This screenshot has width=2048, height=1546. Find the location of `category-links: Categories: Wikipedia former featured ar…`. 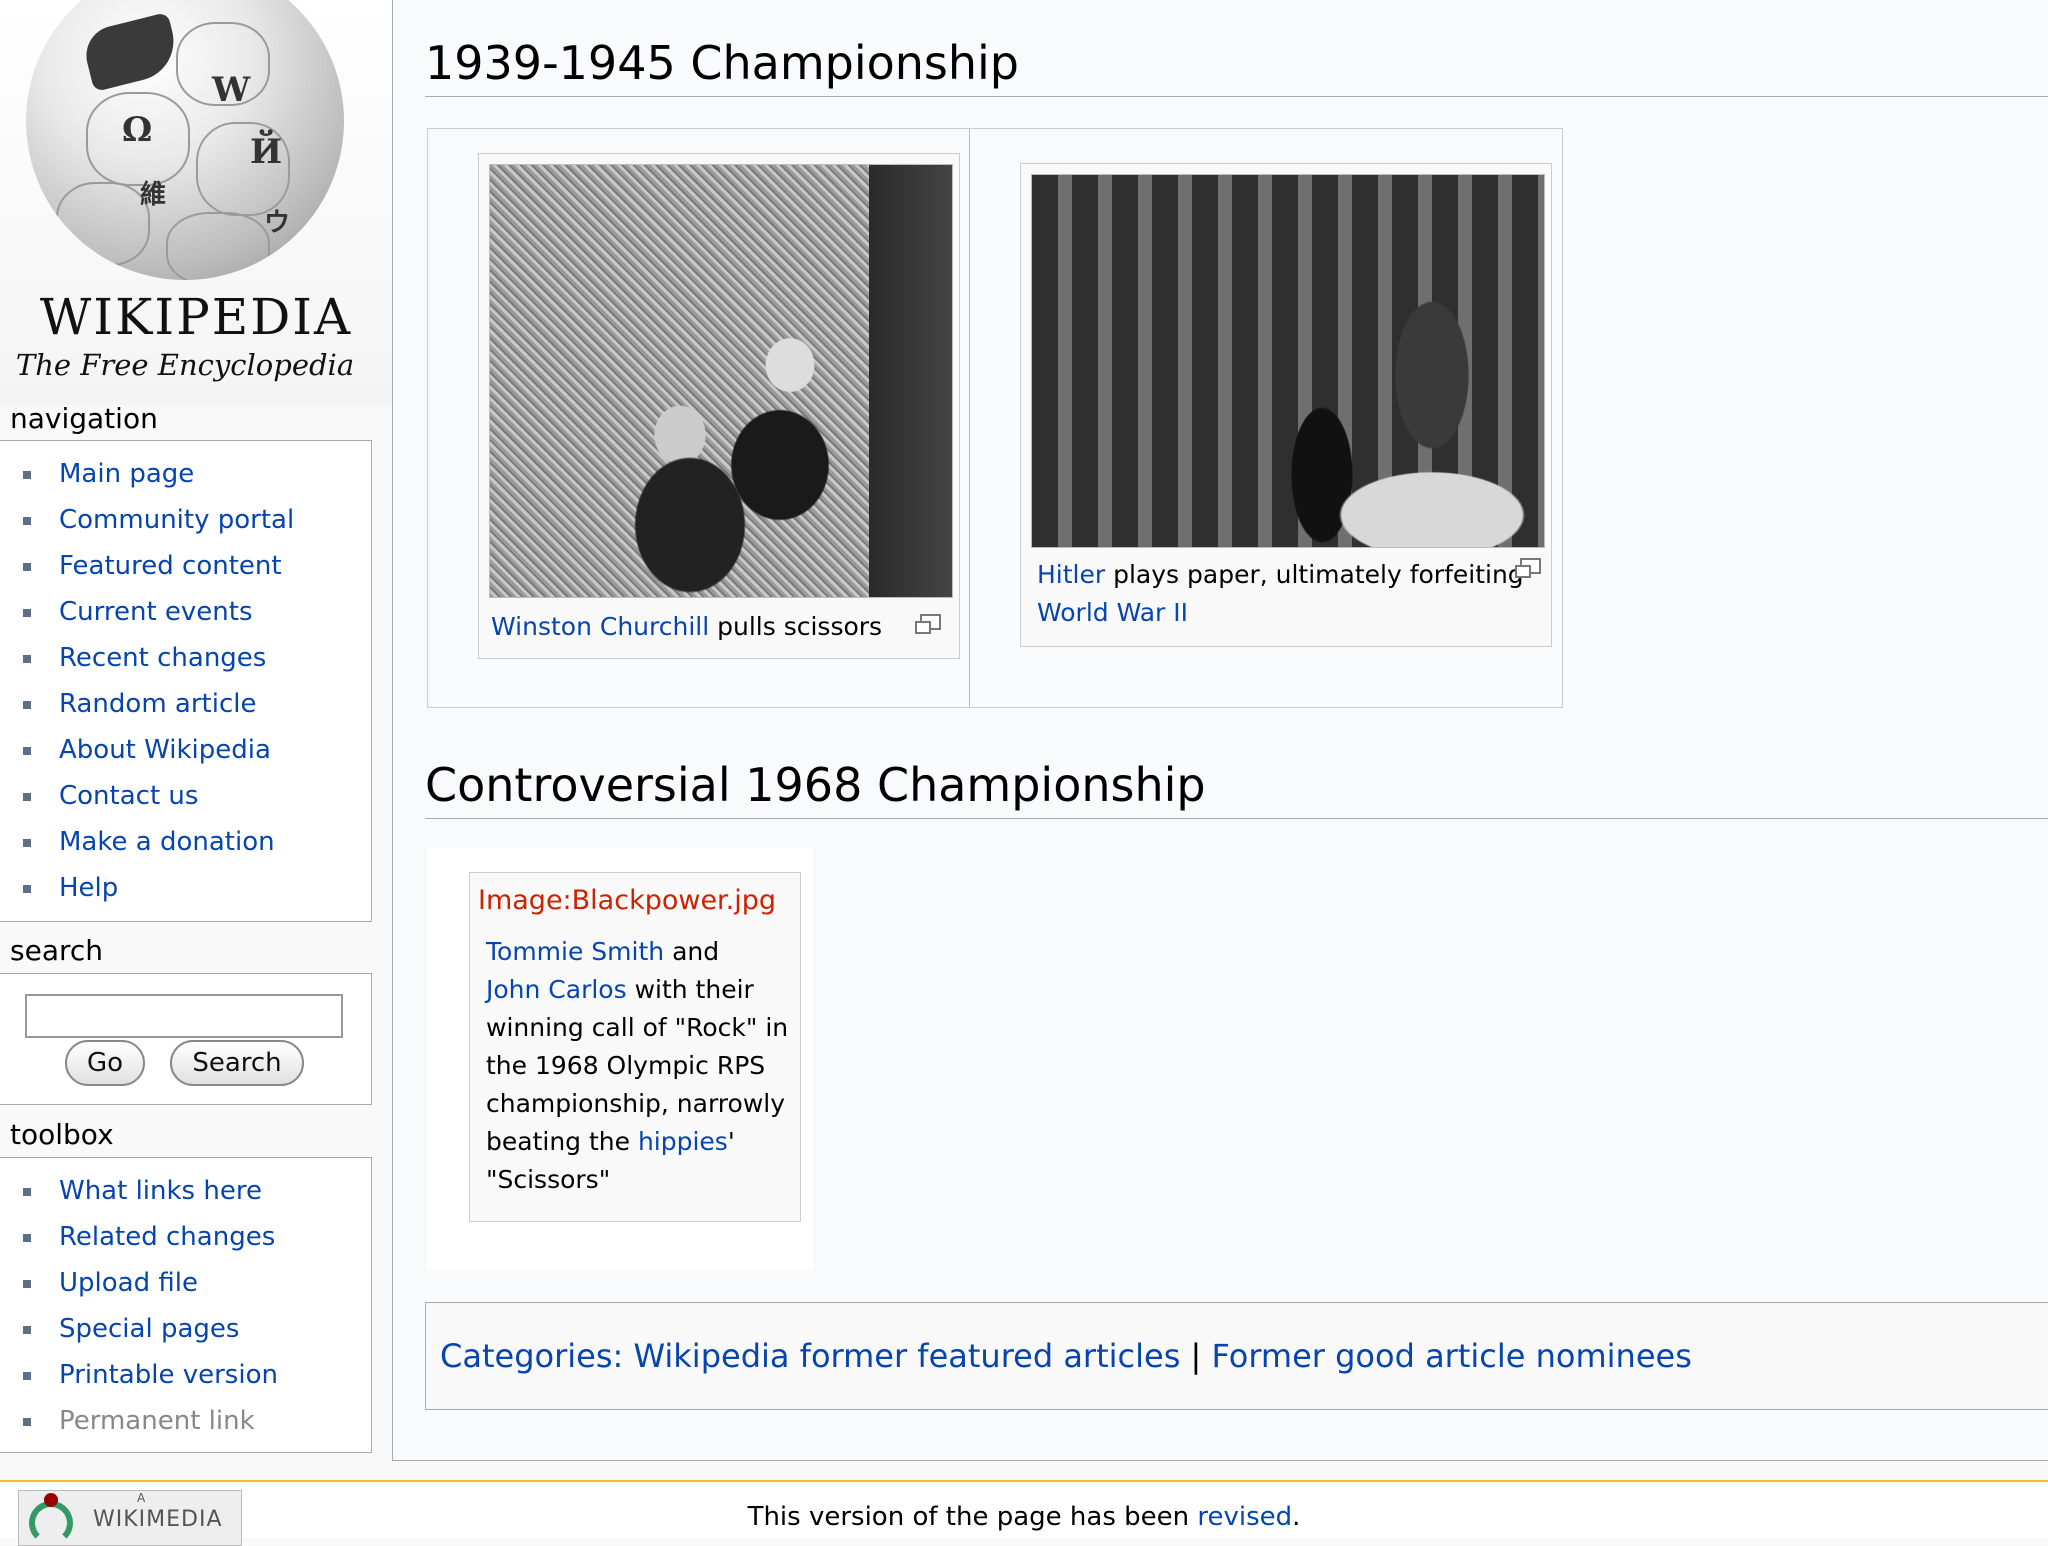

category-links: Categories: Wikipedia former featured ar… is located at coordinates (1236, 1356).